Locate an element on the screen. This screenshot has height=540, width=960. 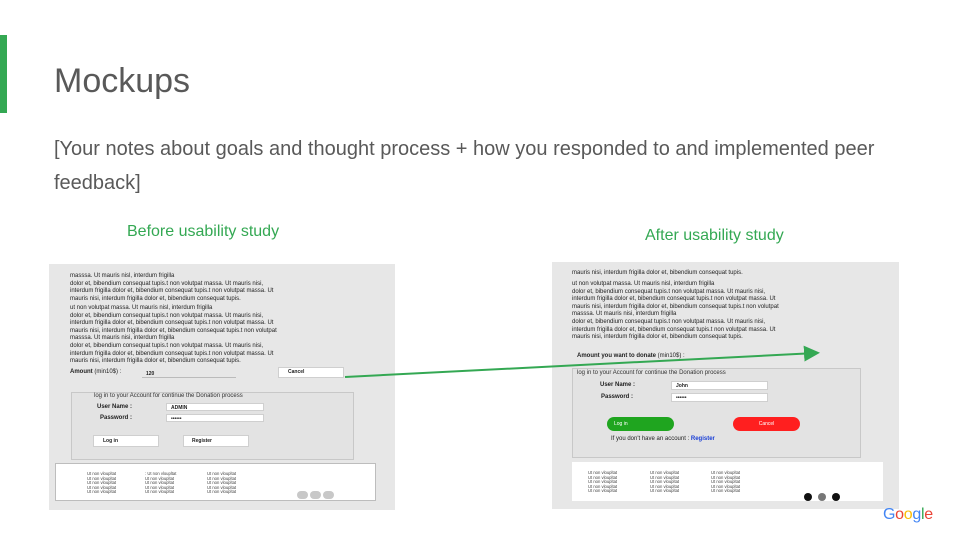
arrow-line is located at coordinates (582, 361).